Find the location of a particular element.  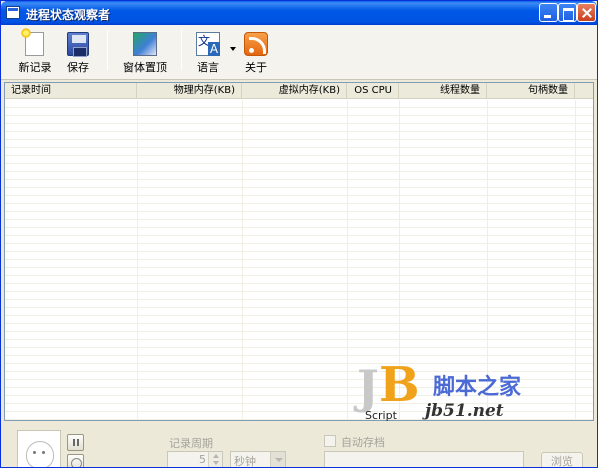

list-header: 记录时间 物理内存(KB) 虚拟内存(KB) OS CPU 线程数量 句柄数量 is located at coordinates (299, 91).